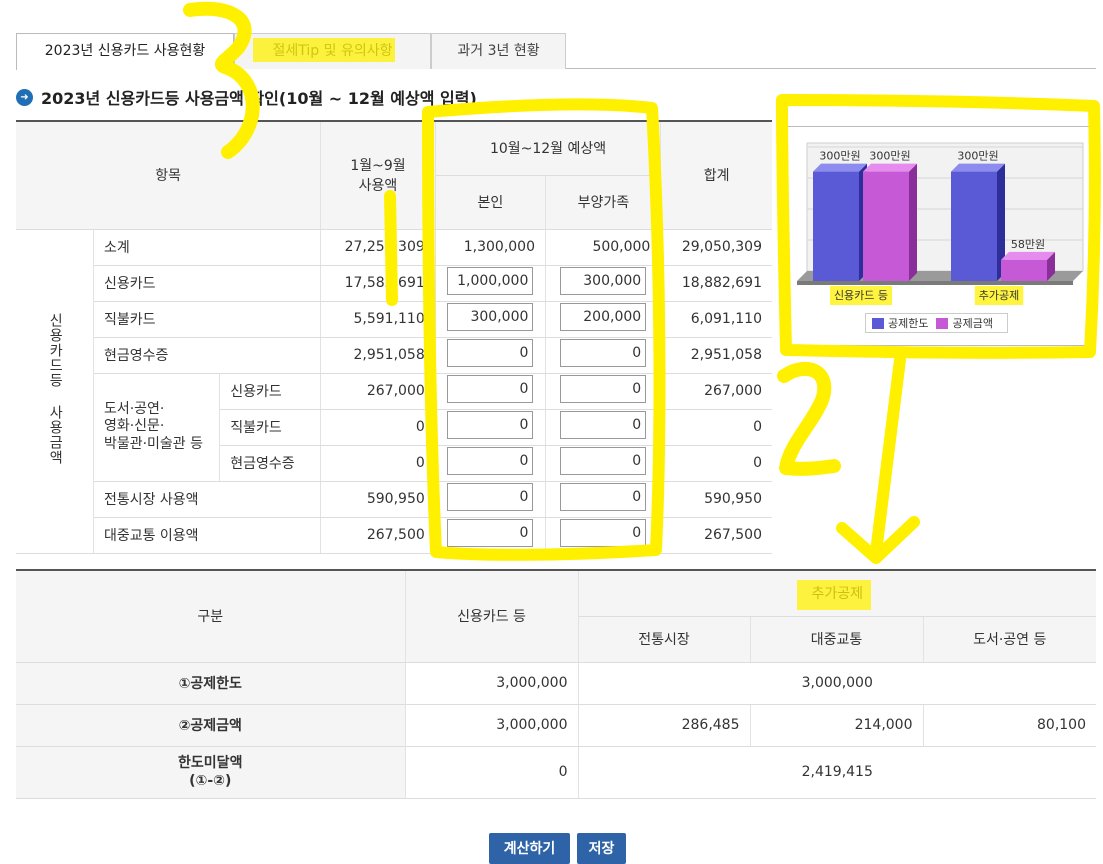  Describe the element at coordinates (169, 175) in the screenshot. I see `header-item: 항목` at that location.